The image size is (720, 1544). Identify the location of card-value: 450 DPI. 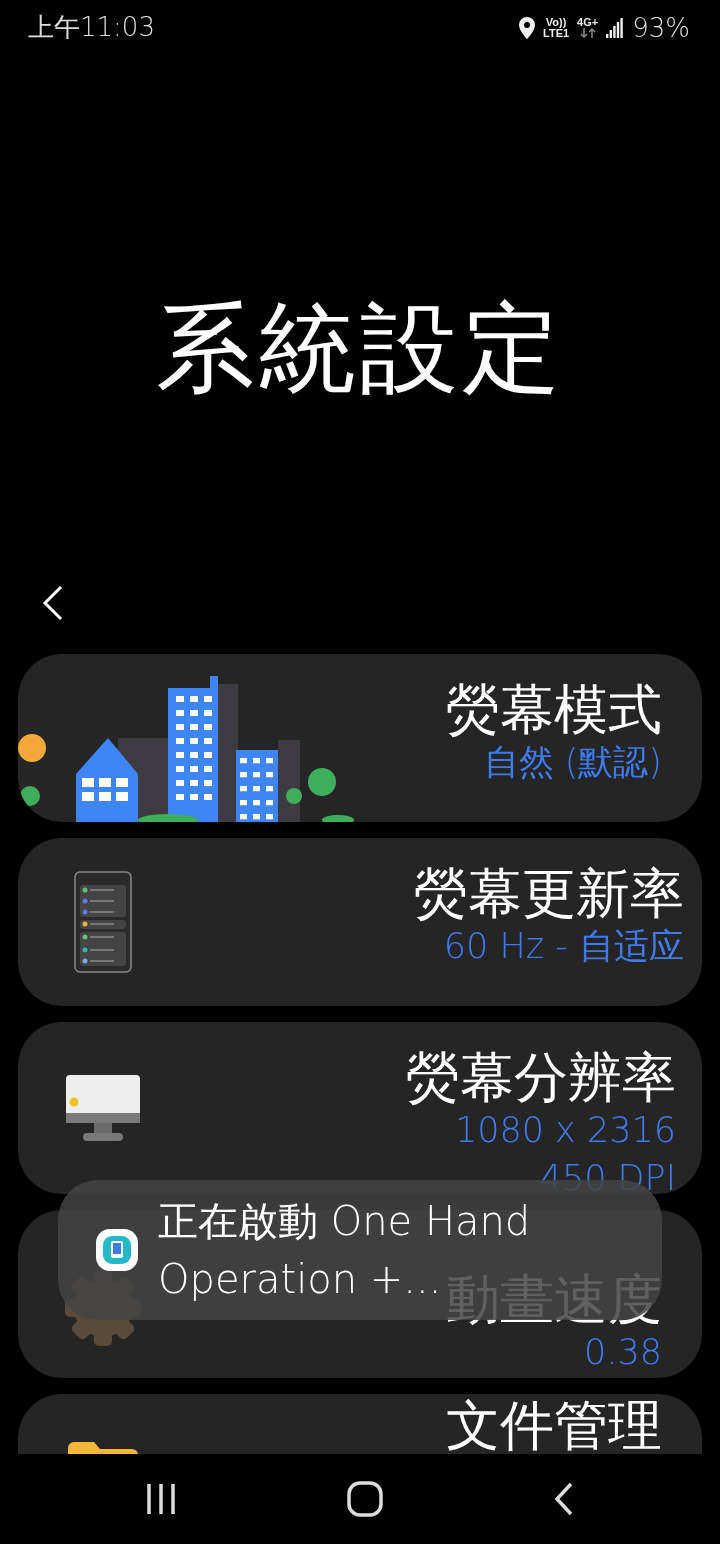
(607, 1175).